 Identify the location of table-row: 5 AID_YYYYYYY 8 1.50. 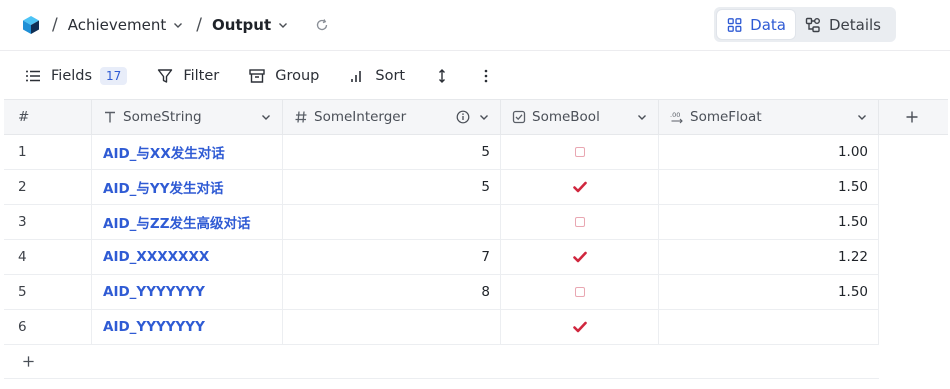
(441, 292).